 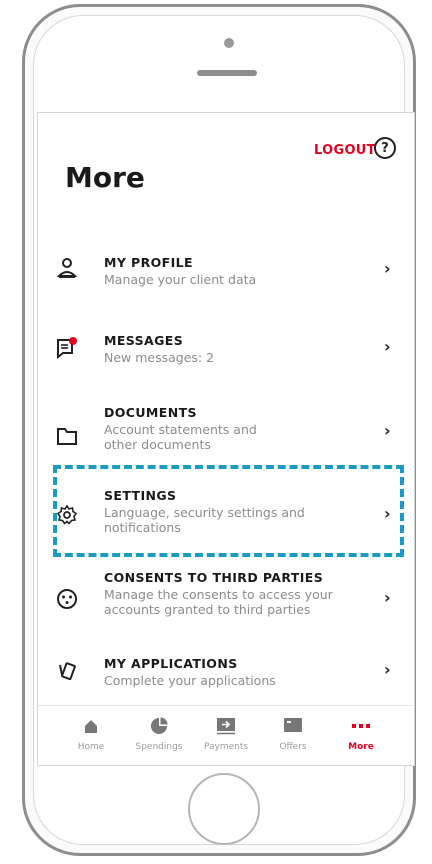 What do you see at coordinates (159, 747) in the screenshot?
I see `tab-label: Spendings` at bounding box center [159, 747].